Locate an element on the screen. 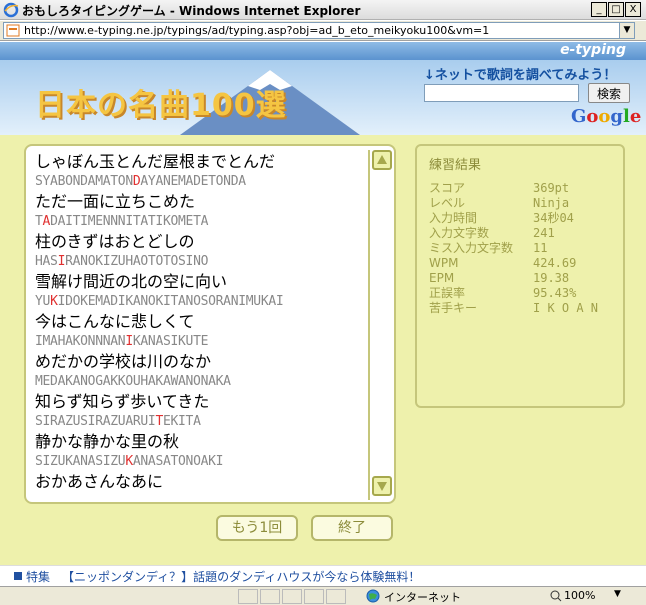 Image resolution: width=646 pixels, height=605 pixels. romaji-typed: ANASATONOAKI is located at coordinates (178, 461).